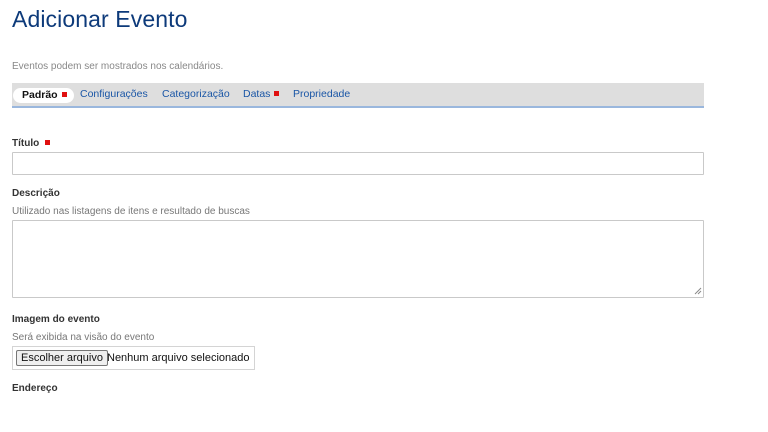 This screenshot has width=768, height=432. I want to click on tab-label: Categorização, so click(196, 94).